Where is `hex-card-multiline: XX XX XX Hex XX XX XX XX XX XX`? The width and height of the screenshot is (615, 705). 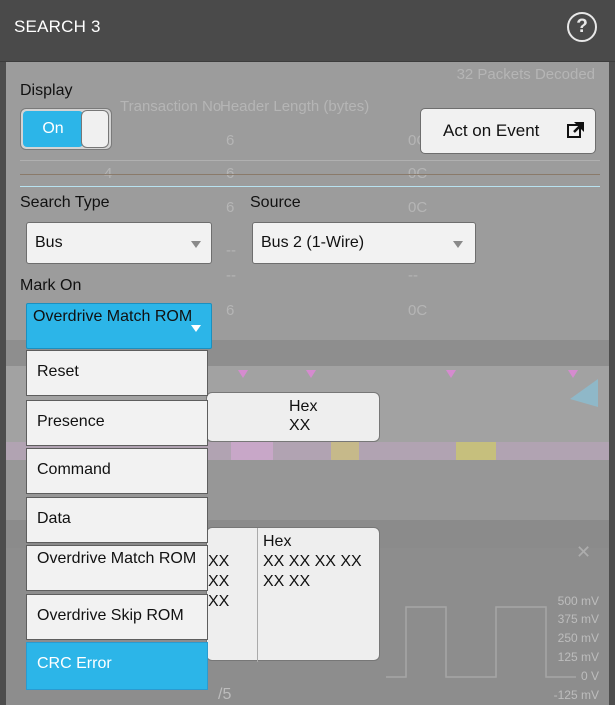
hex-card-multiline: XX XX XX Hex XX XX XX XX XX XX is located at coordinates (293, 594).